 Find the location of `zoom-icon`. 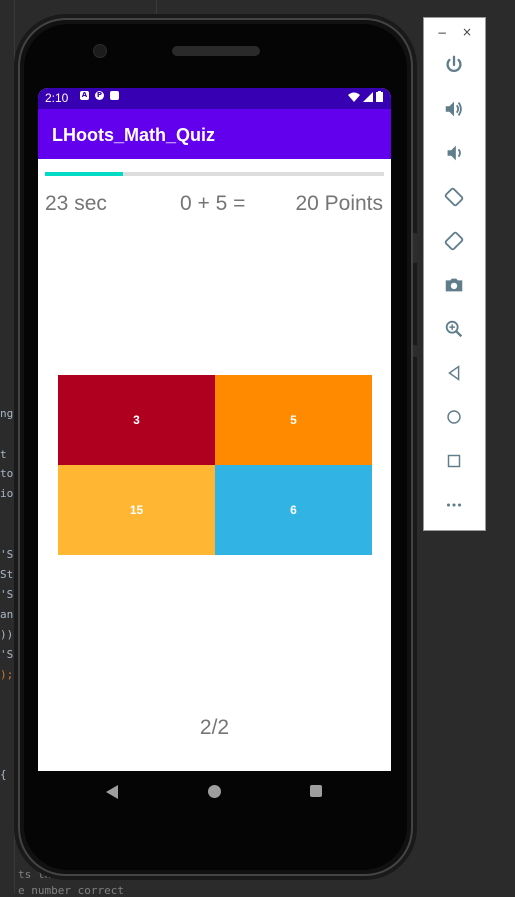

zoom-icon is located at coordinates (454, 329).